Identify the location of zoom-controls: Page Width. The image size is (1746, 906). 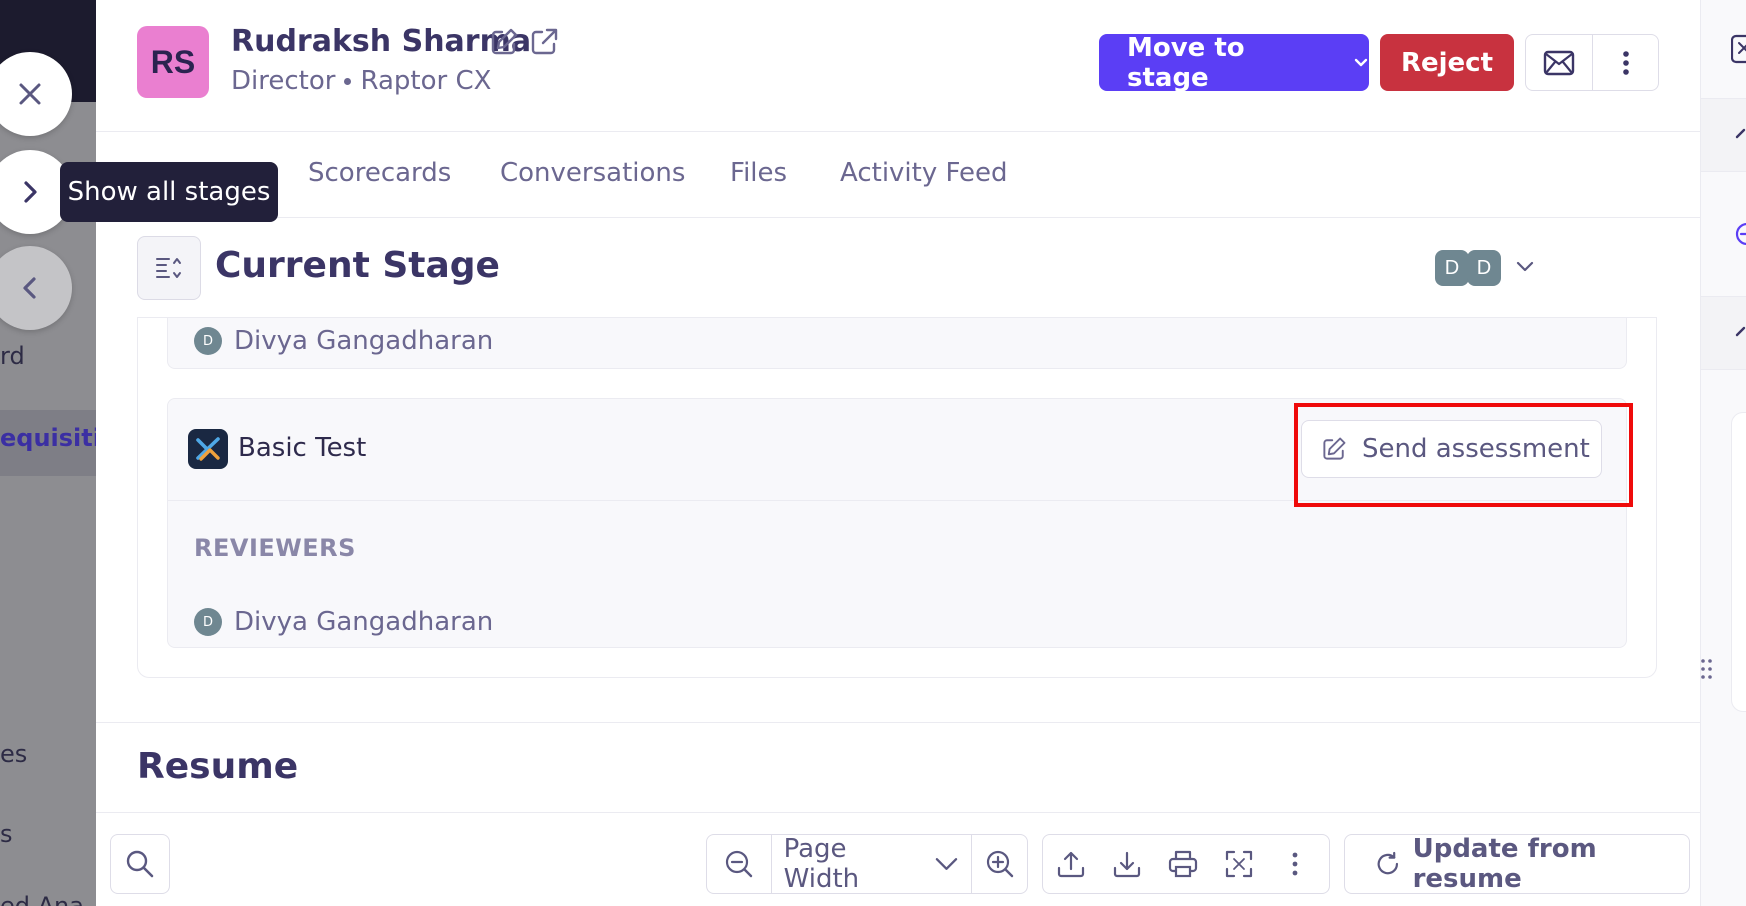
(867, 864).